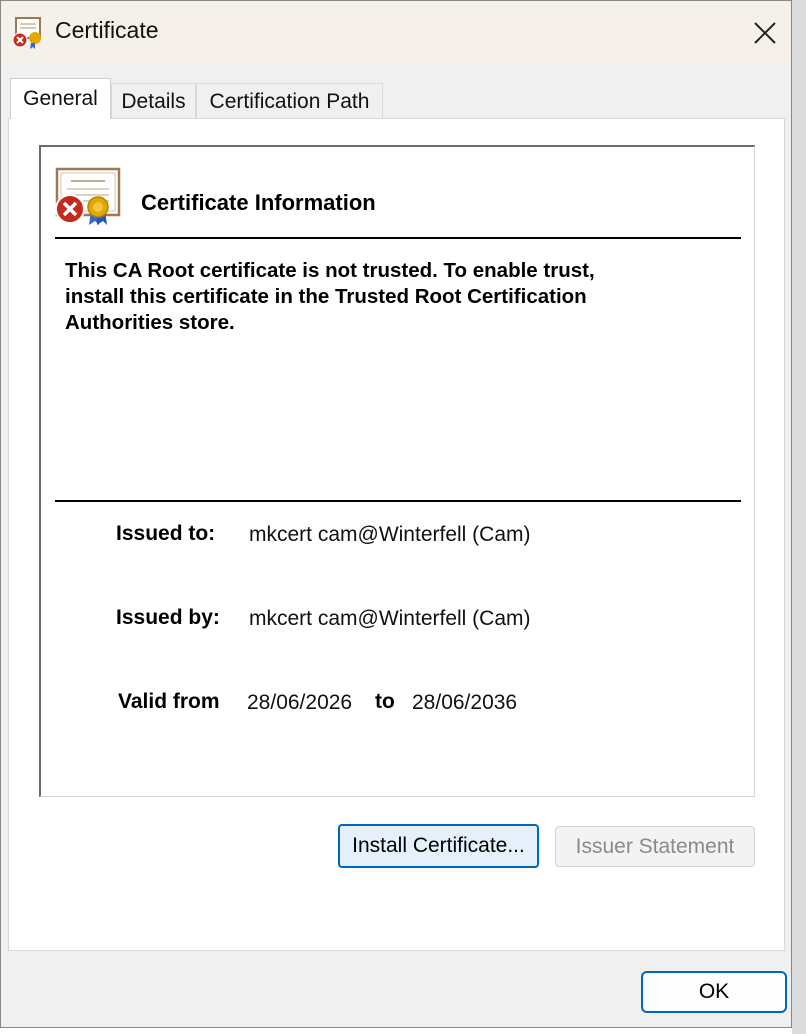  Describe the element at coordinates (390, 618) in the screenshot. I see `issued-by-value: mkcert cam@Winterfell (Cam)` at that location.